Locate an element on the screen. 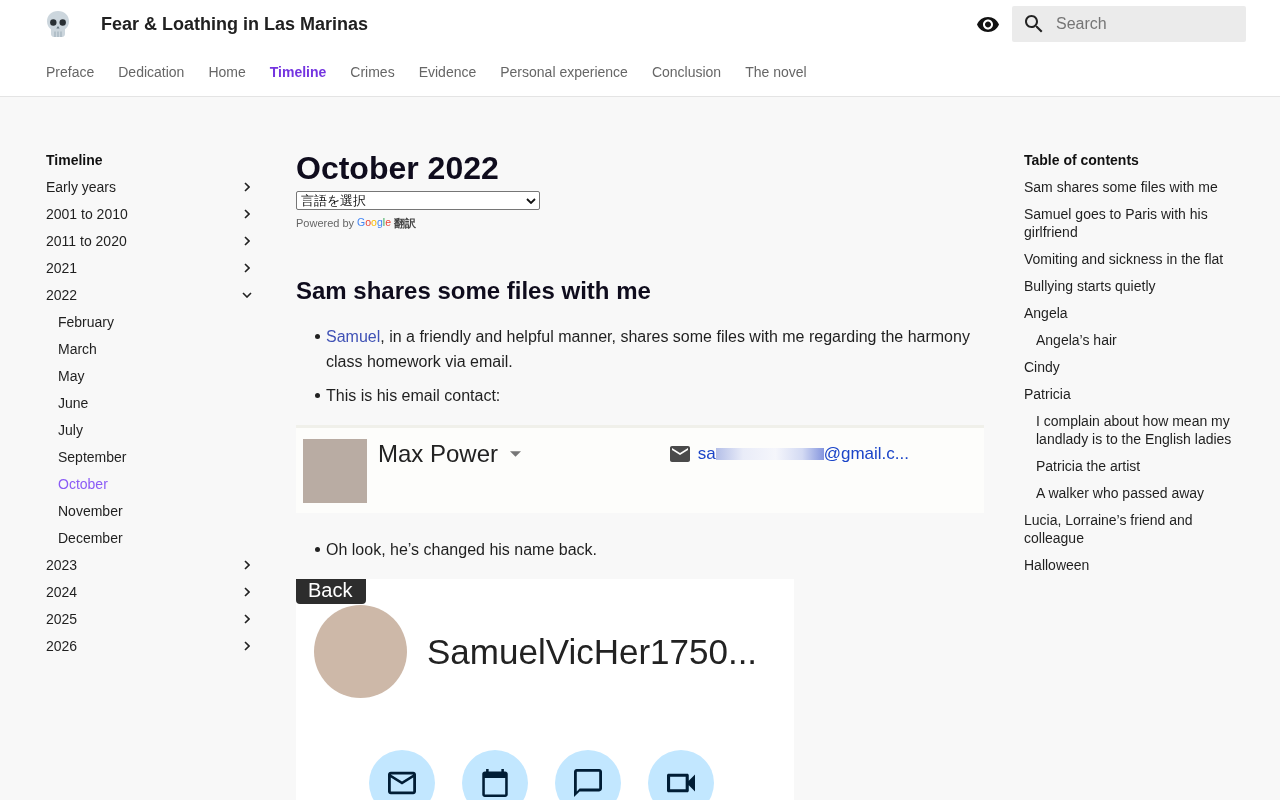  toc-link: A walker who passed away is located at coordinates (1135, 493).